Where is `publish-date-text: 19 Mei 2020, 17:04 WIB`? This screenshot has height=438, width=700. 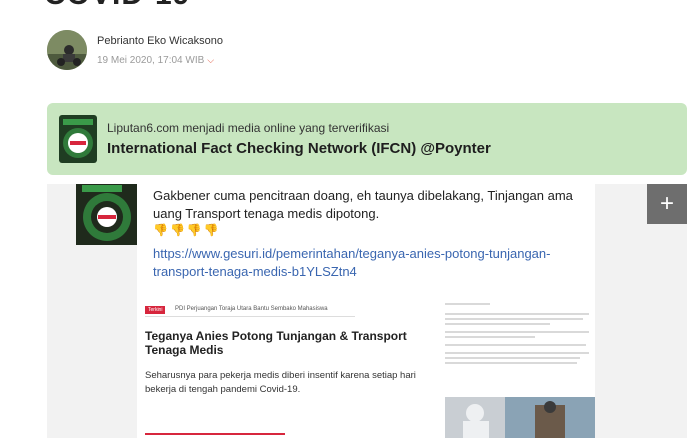 publish-date-text: 19 Mei 2020, 17:04 WIB is located at coordinates (151, 60).